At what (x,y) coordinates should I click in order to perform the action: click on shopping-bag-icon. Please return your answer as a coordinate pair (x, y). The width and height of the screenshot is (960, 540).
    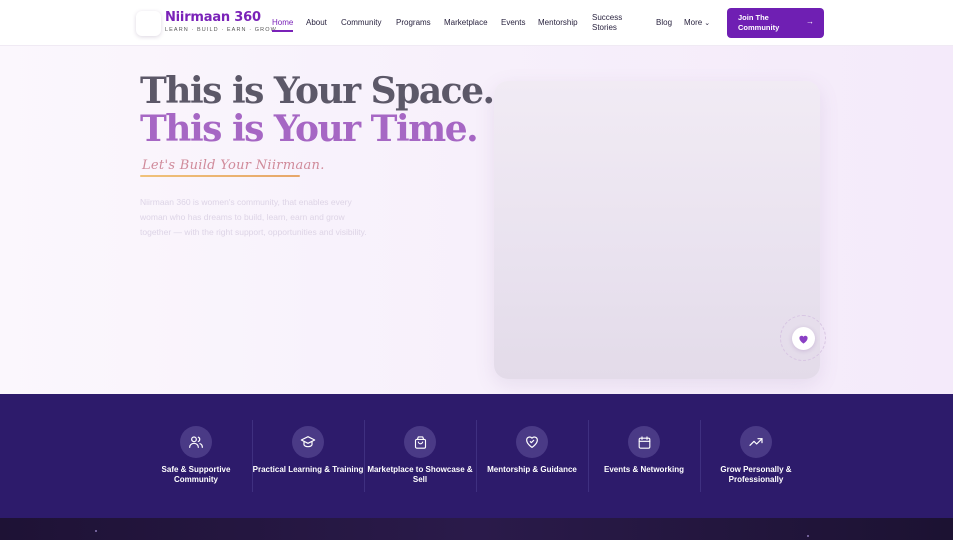
    Looking at the image, I should click on (420, 442).